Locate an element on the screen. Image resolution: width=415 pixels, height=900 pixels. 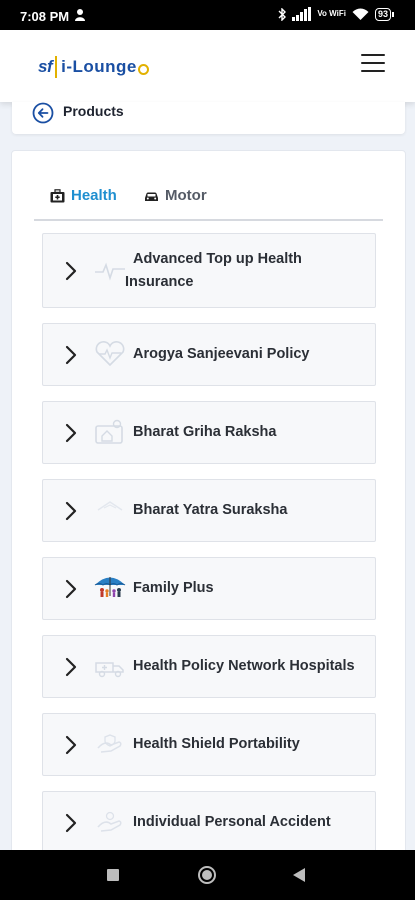
product-item-family-plus: Family Plus is located at coordinates (209, 588).